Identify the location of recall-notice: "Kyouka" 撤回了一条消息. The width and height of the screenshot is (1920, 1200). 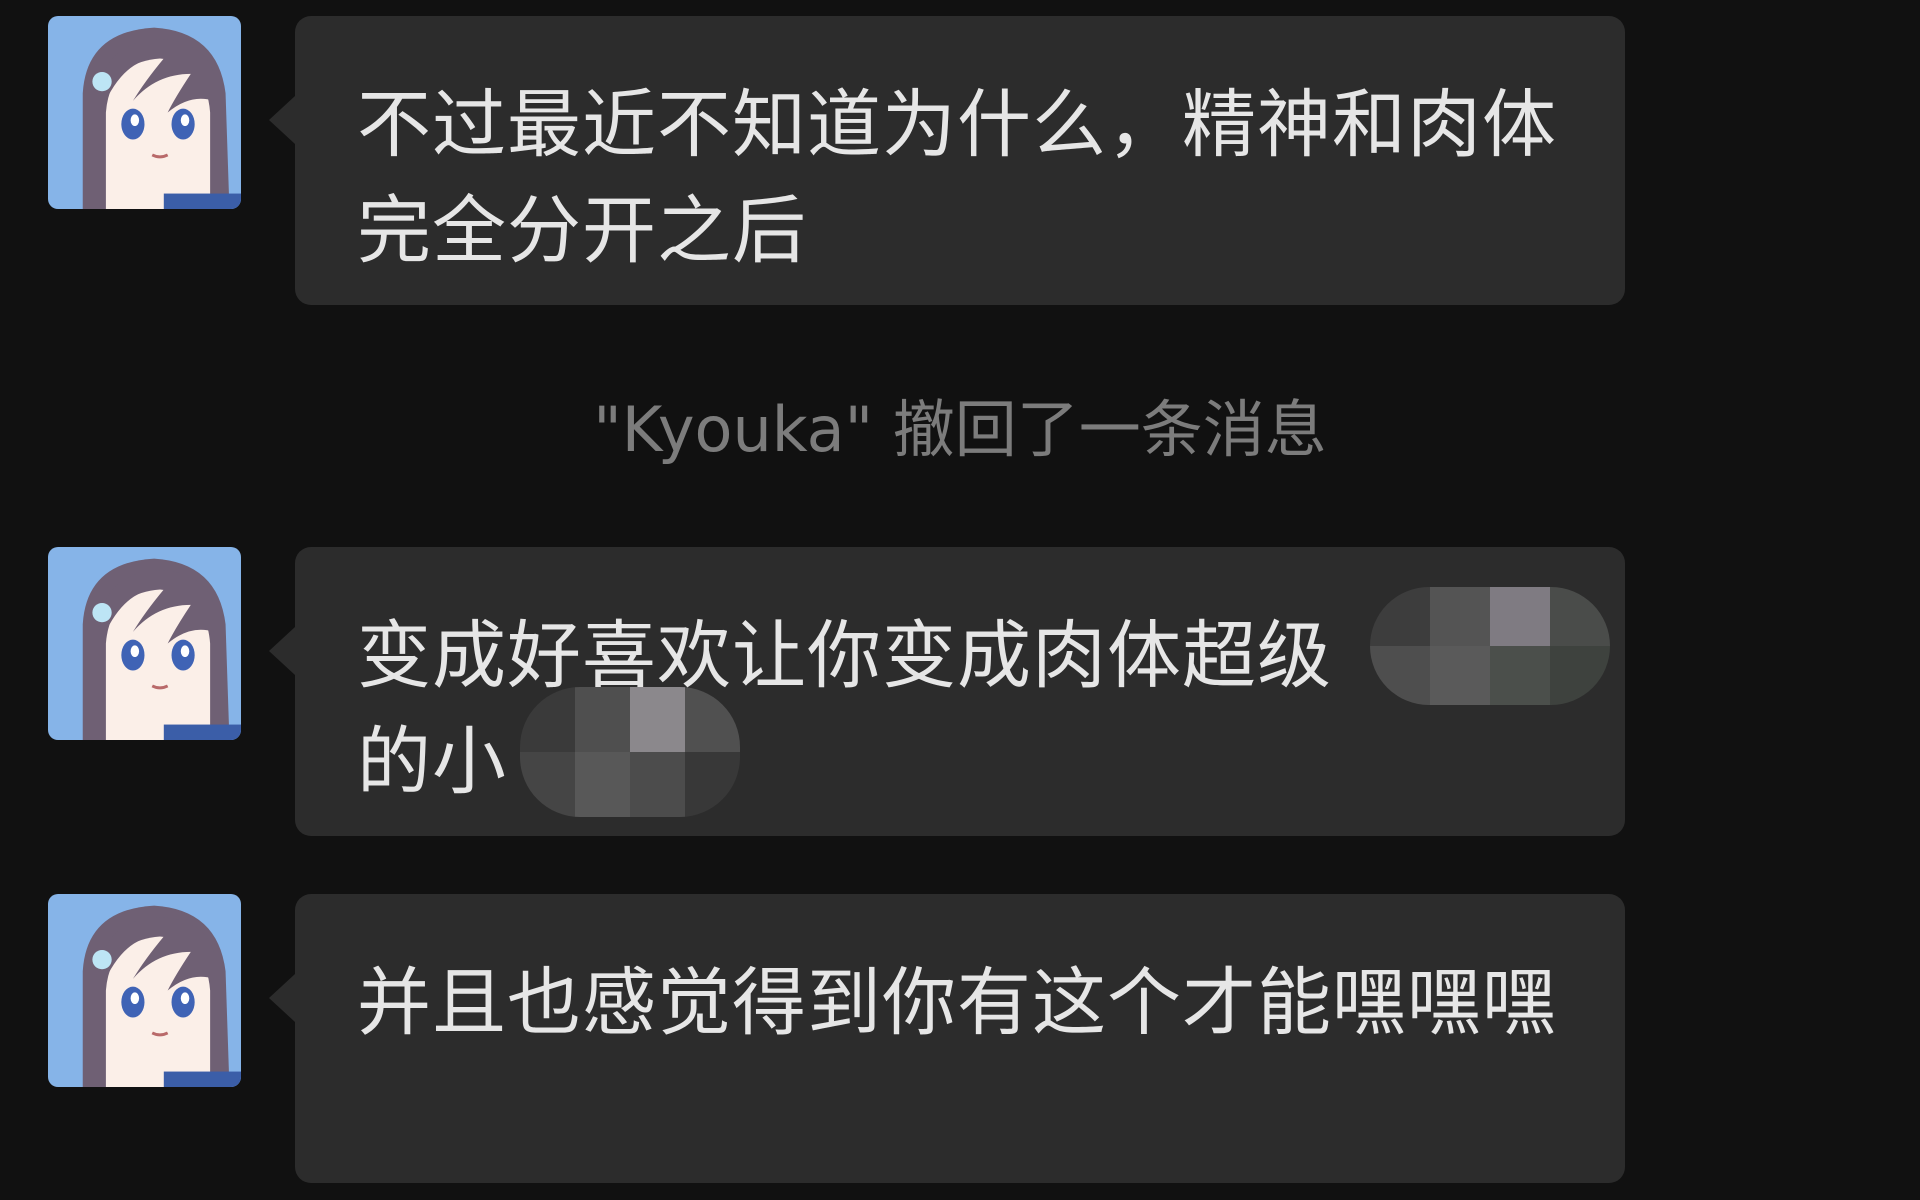
(960, 429).